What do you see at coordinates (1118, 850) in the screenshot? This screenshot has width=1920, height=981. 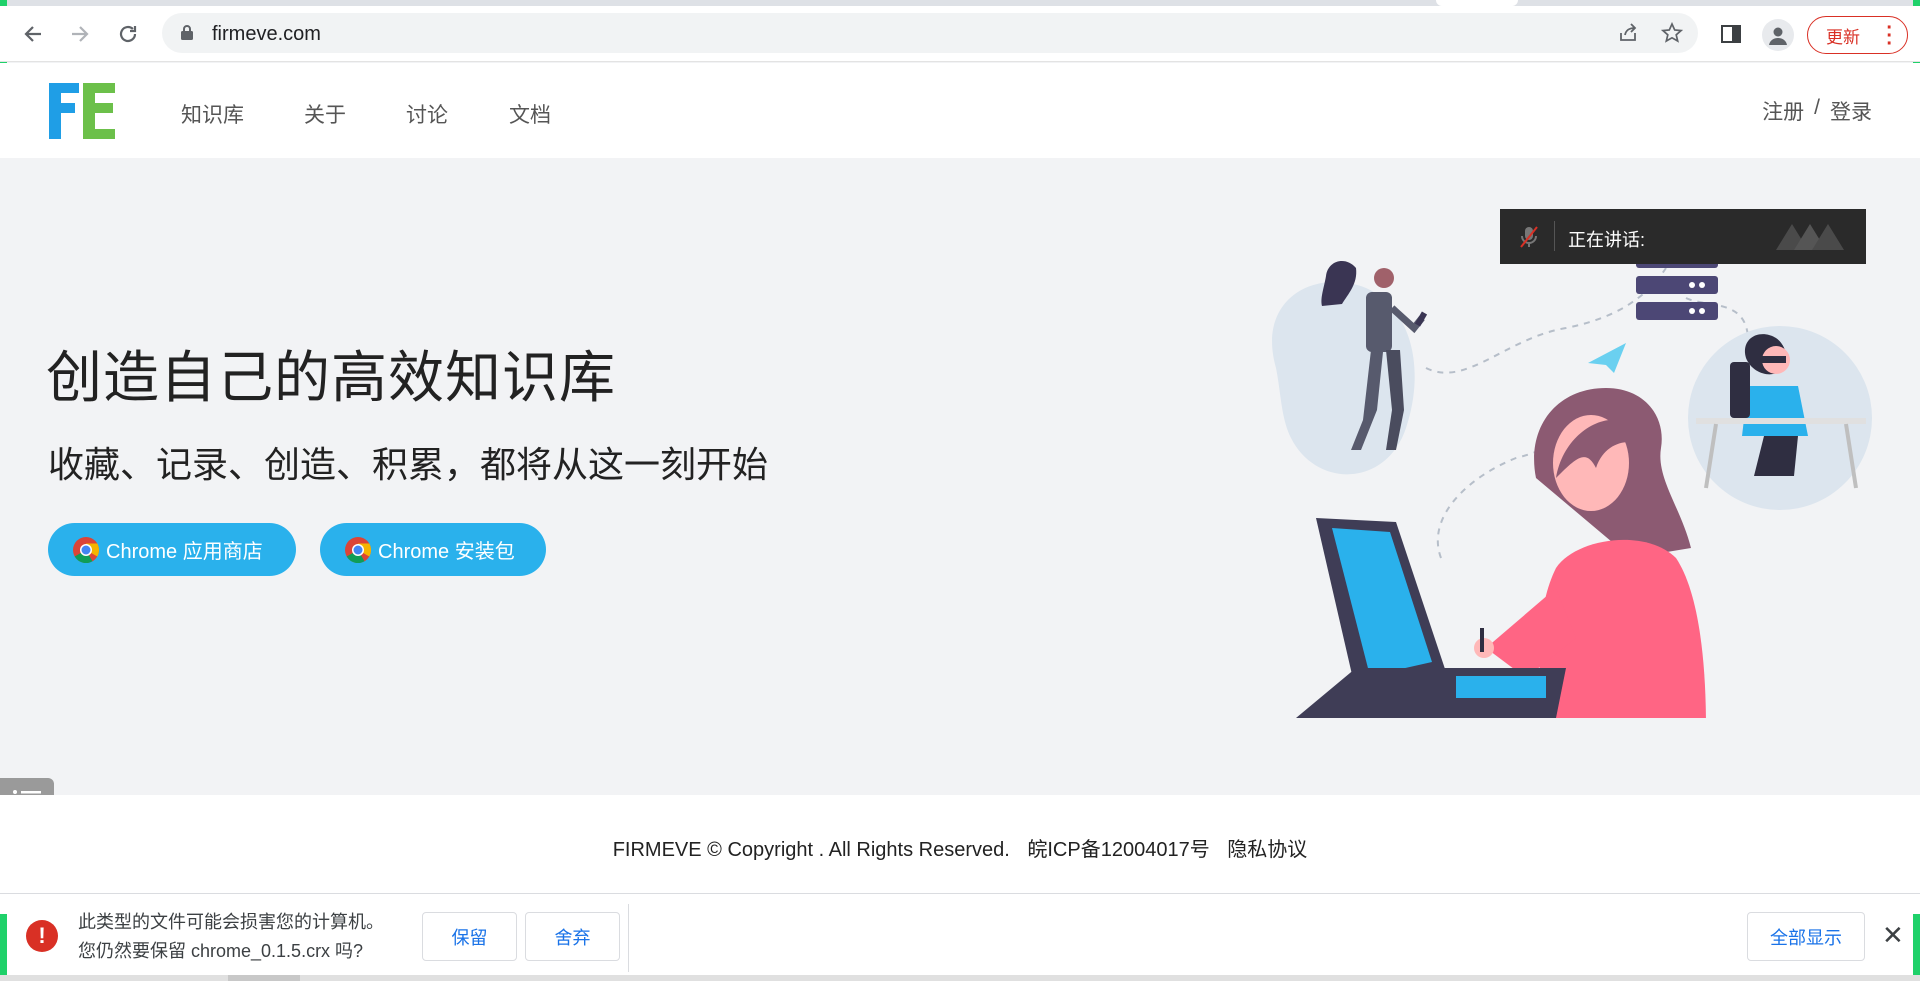 I see `icp-link: 皖ICP备12004017号` at bounding box center [1118, 850].